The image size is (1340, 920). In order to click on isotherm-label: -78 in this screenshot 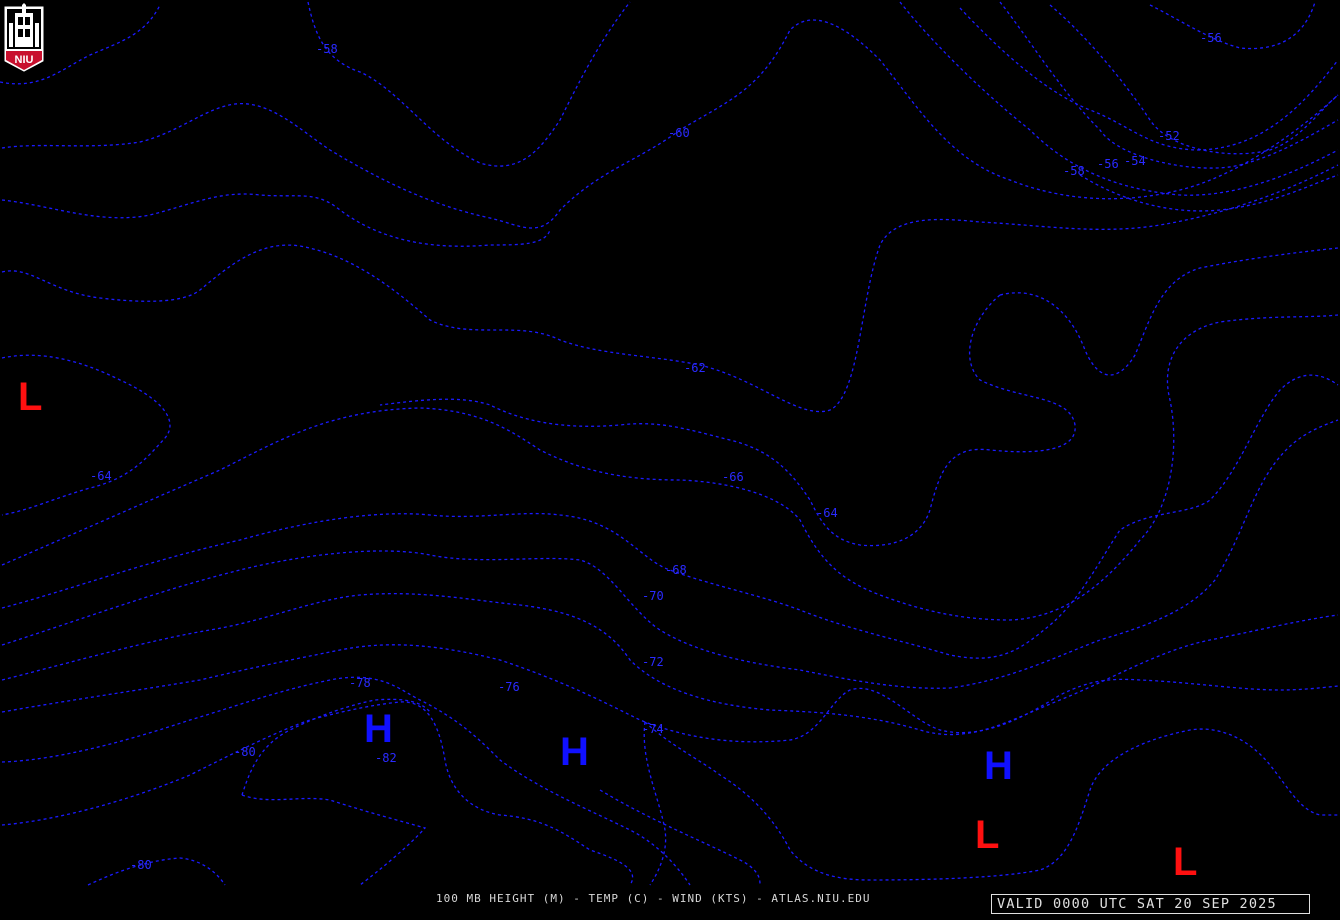, I will do `click(360, 683)`.